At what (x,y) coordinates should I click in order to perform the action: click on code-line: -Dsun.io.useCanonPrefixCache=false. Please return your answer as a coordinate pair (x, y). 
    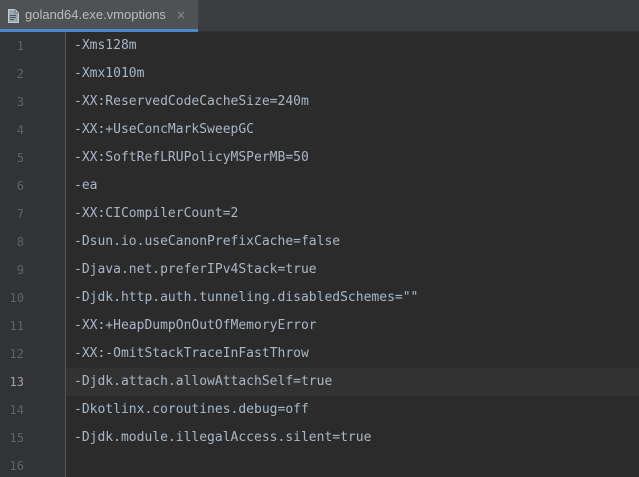
    Looking at the image, I should click on (354, 242).